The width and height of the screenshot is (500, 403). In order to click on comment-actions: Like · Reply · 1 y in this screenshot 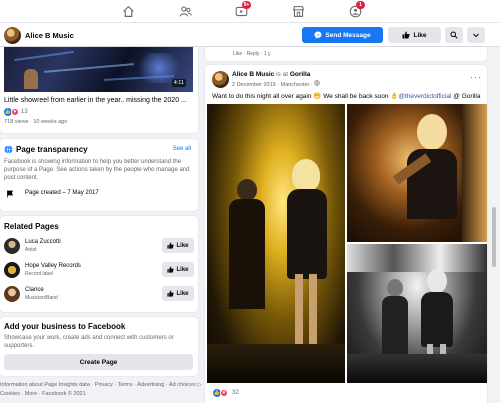, I will do `click(252, 54)`.